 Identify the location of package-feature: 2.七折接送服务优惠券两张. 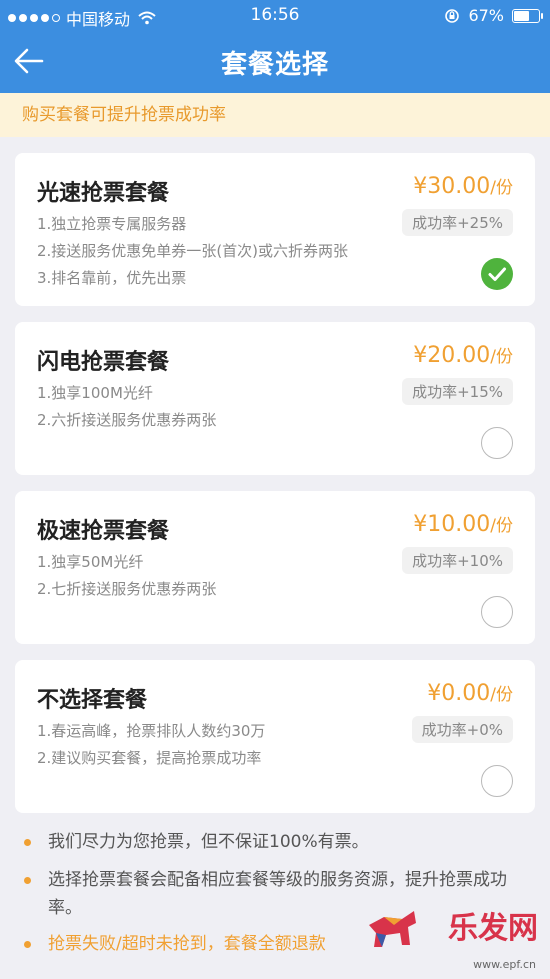
(127, 589).